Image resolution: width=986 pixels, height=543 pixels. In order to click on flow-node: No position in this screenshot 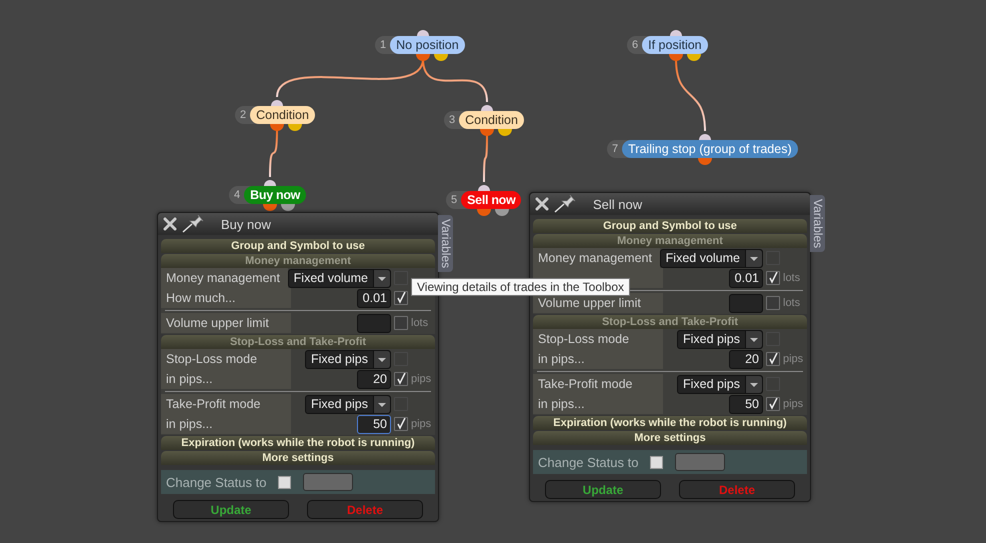, I will do `click(427, 45)`.